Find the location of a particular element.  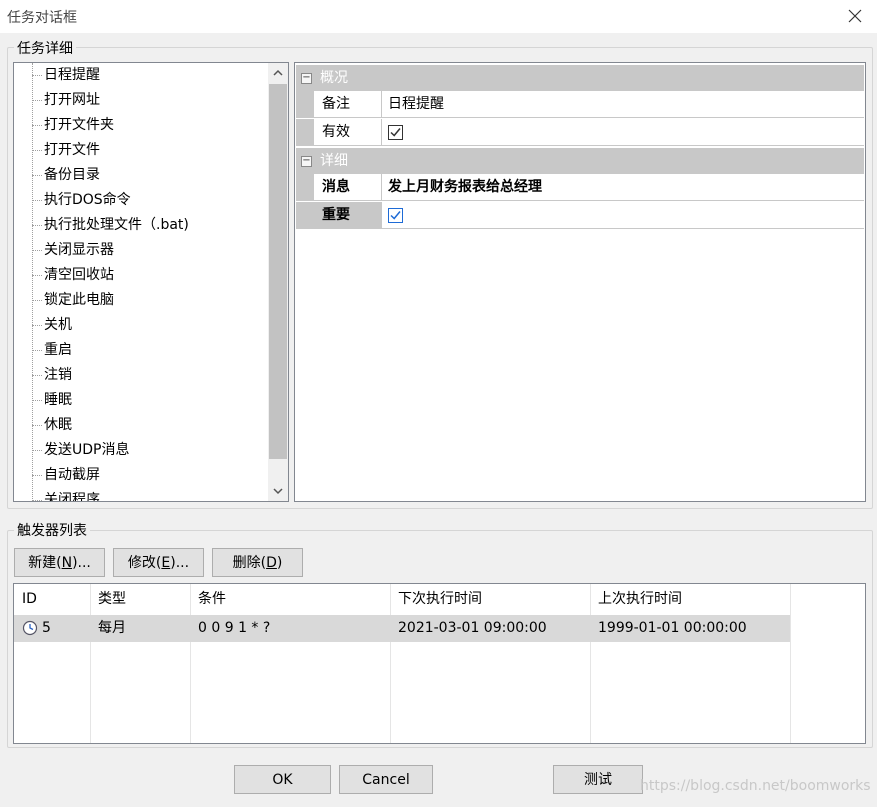

tree-item-label: 执行批处理文件（.bat) is located at coordinates (116, 225).